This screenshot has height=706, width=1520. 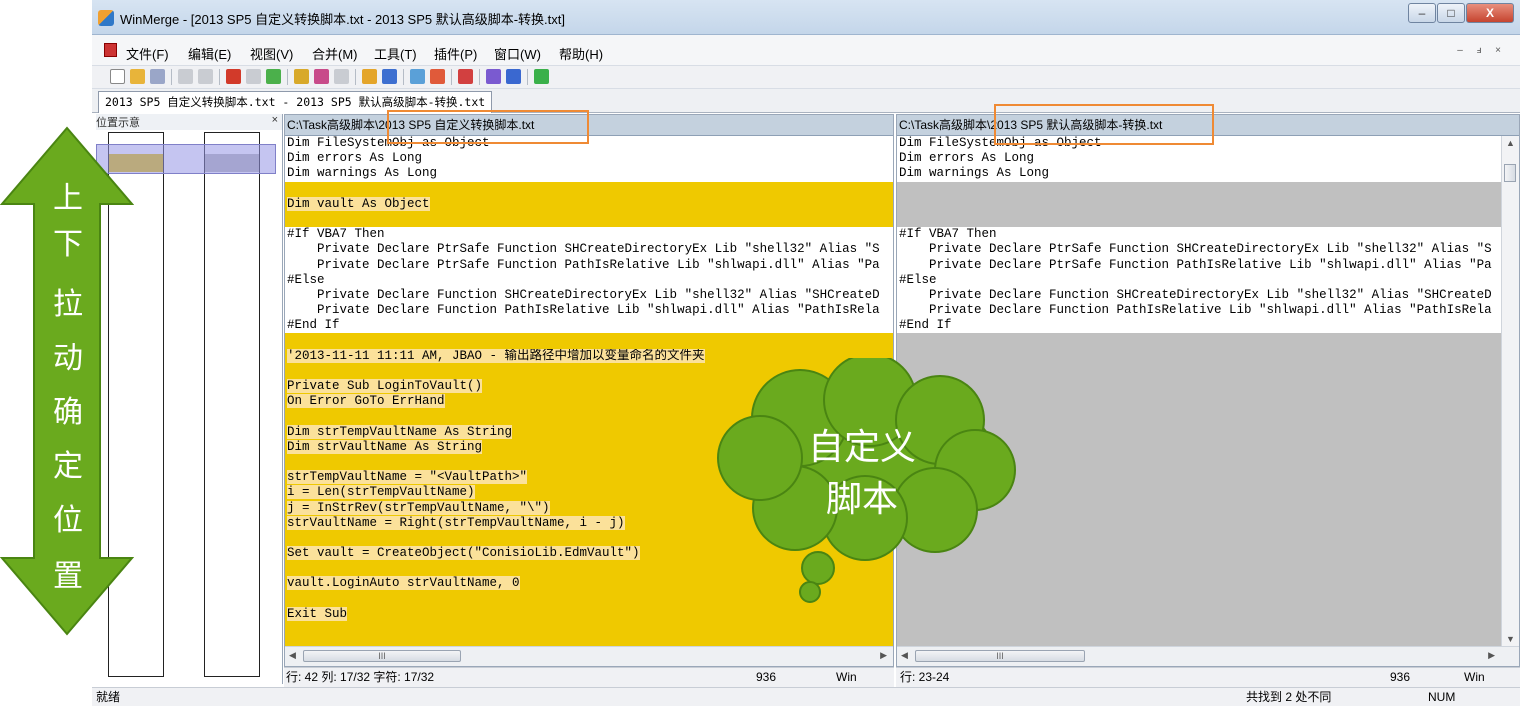 What do you see at coordinates (1422, 13) in the screenshot?
I see `minimize-button: –` at bounding box center [1422, 13].